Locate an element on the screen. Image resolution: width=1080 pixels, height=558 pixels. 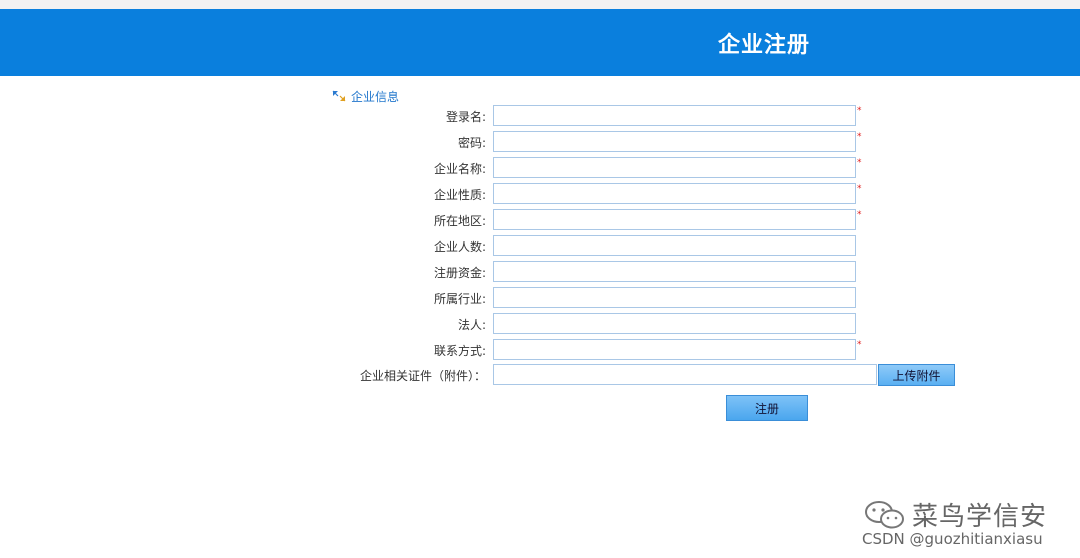
section-heading: 企业信息 is located at coordinates (365, 96).